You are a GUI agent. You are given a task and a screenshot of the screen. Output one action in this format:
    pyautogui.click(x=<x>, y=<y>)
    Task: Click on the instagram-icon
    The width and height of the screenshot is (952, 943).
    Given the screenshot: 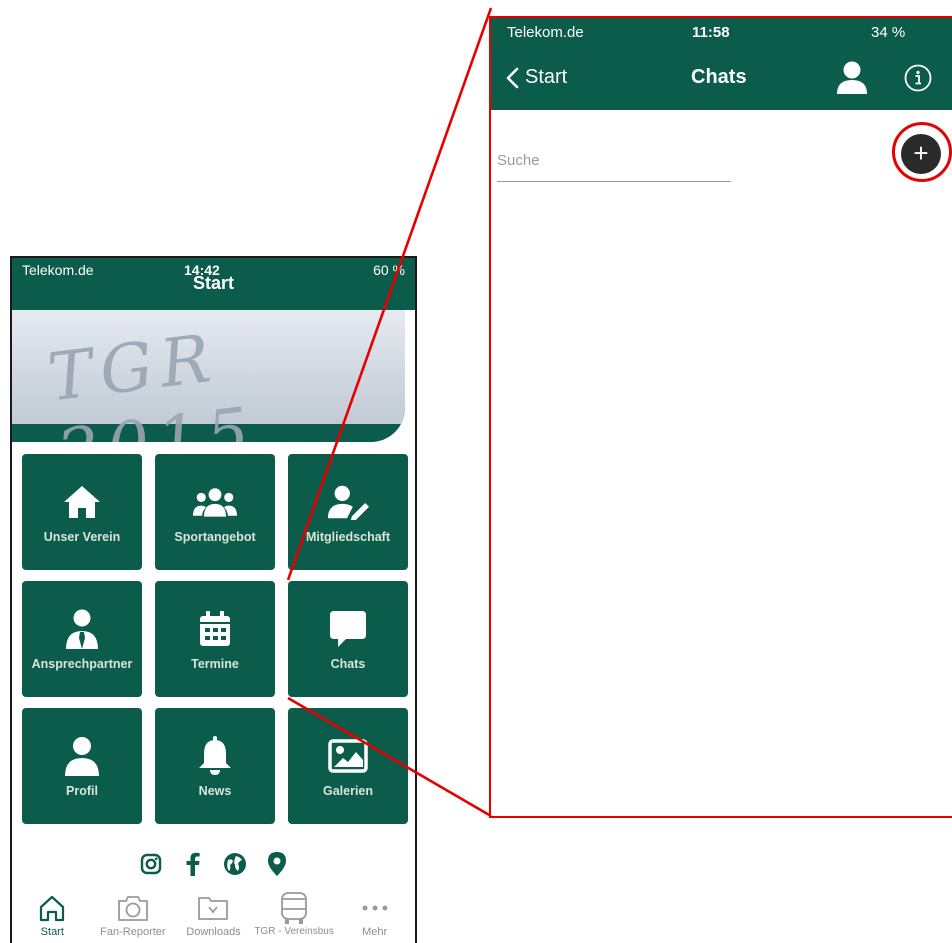 What is the action you would take?
    pyautogui.click(x=151, y=864)
    